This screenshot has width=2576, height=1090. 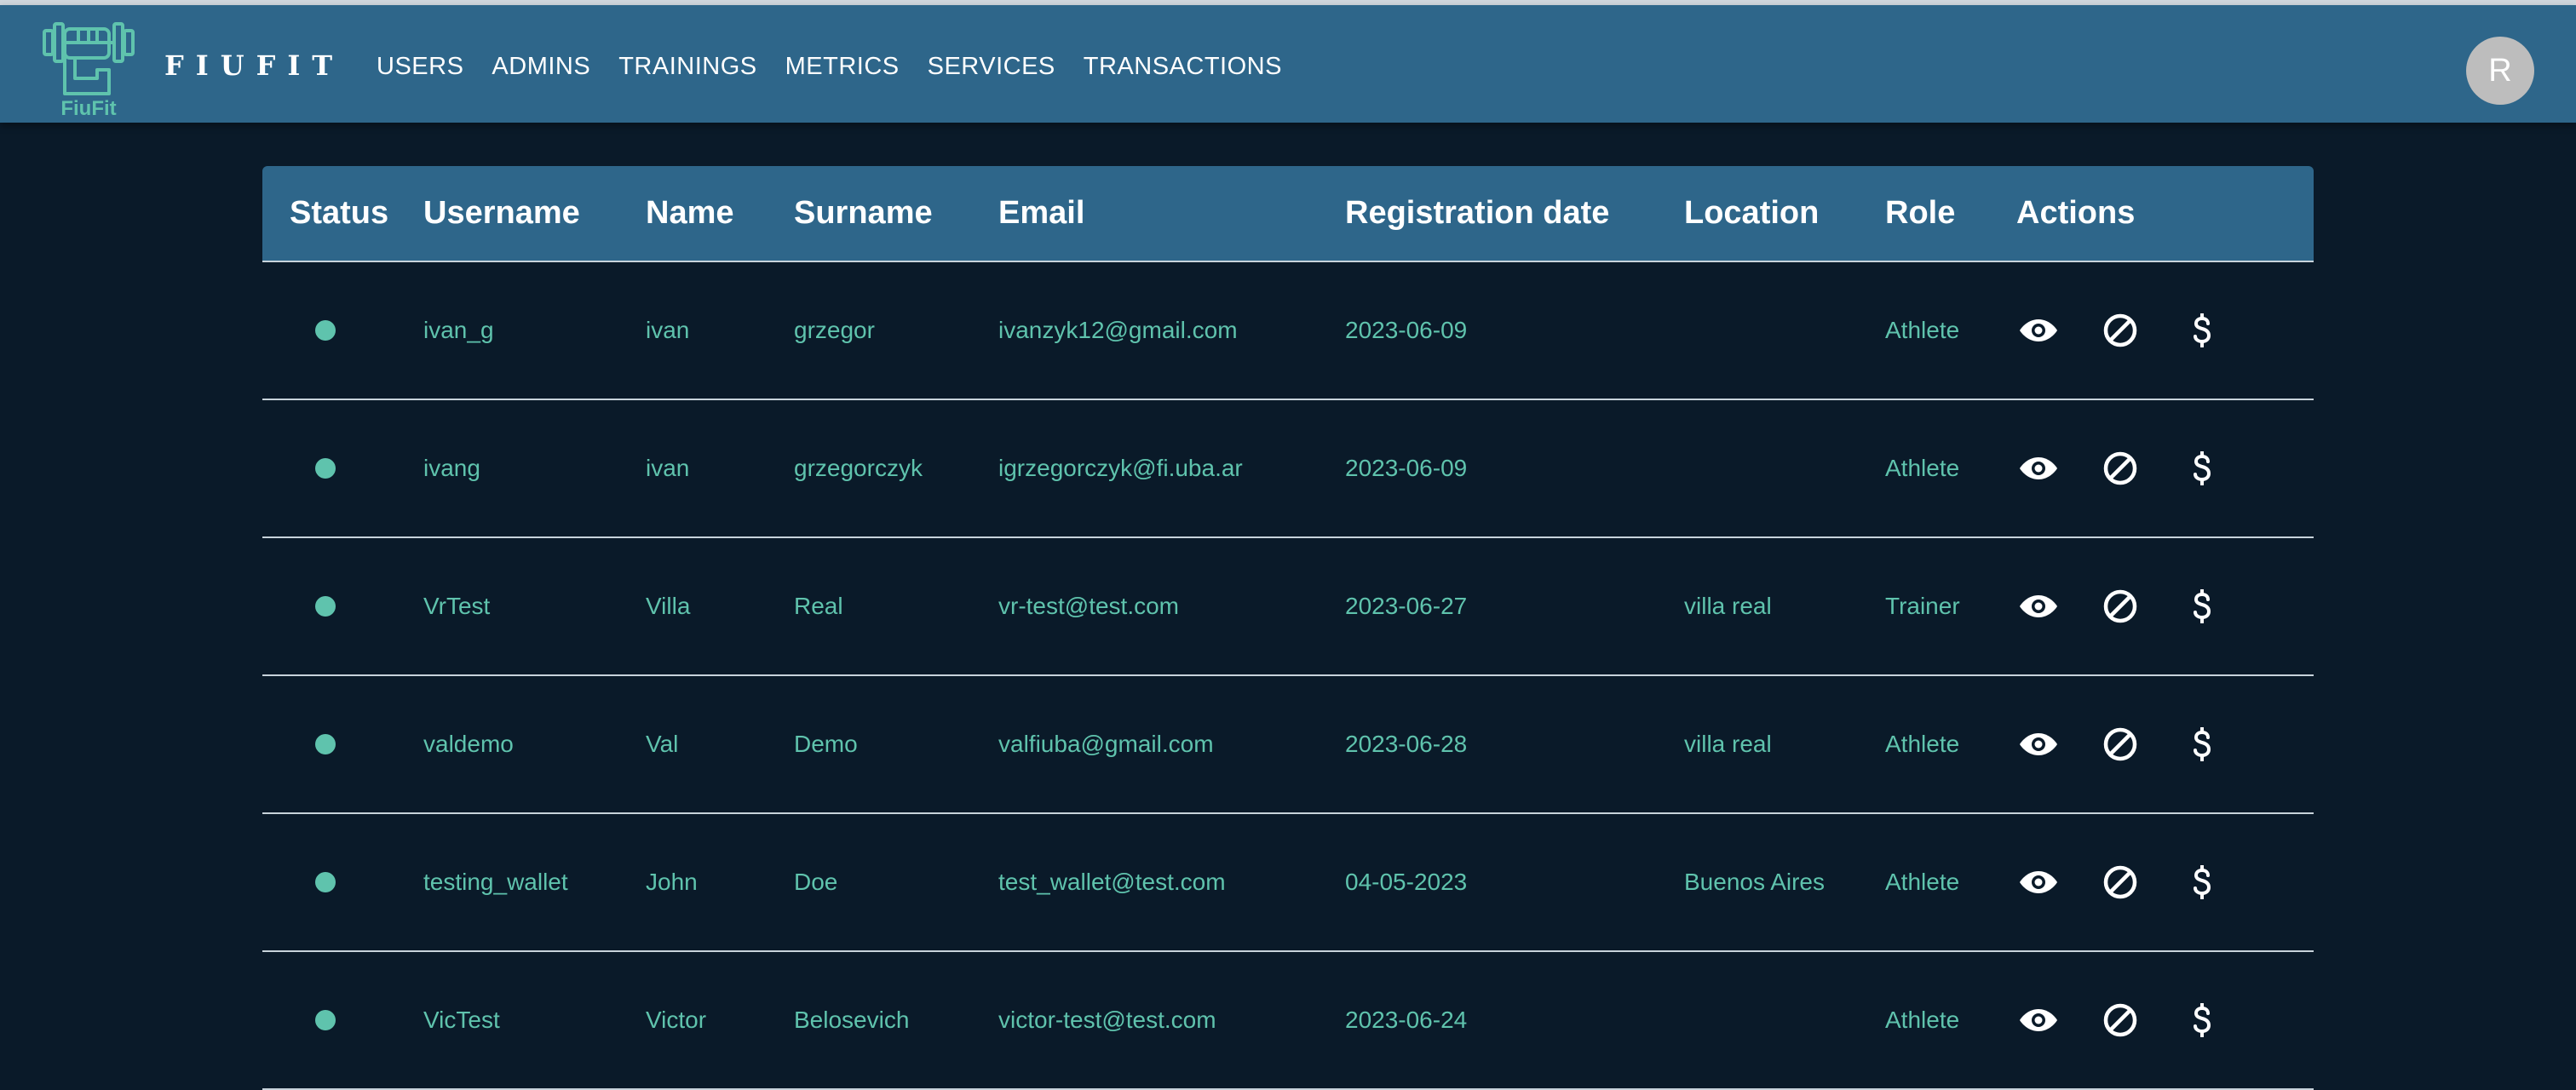 I want to click on registration-date-cell: 2023-06-28, so click(x=1406, y=744).